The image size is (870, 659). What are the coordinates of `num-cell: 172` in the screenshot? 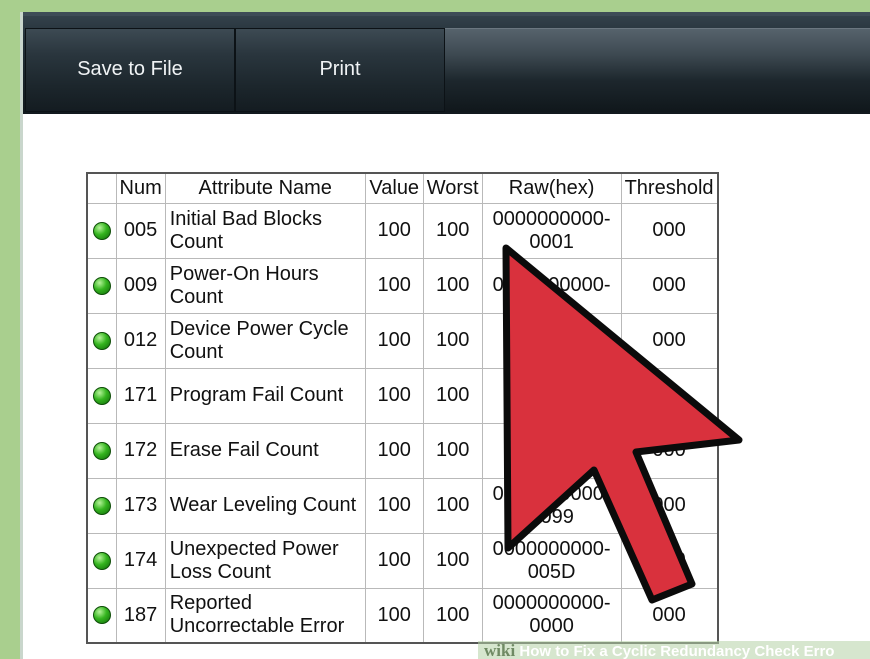 It's located at (140, 450).